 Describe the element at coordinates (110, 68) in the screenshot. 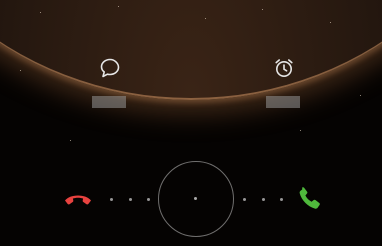

I see `message-bubble-icon` at that location.